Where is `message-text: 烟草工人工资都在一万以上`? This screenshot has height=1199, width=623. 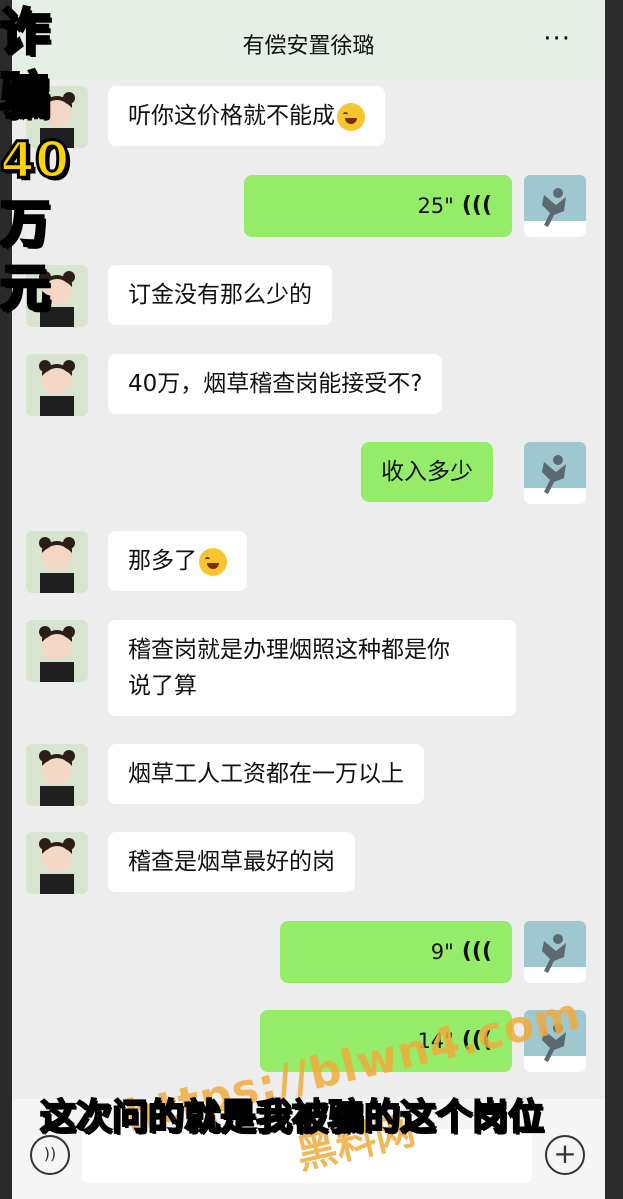 message-text: 烟草工人工资都在一万以上 is located at coordinates (266, 774).